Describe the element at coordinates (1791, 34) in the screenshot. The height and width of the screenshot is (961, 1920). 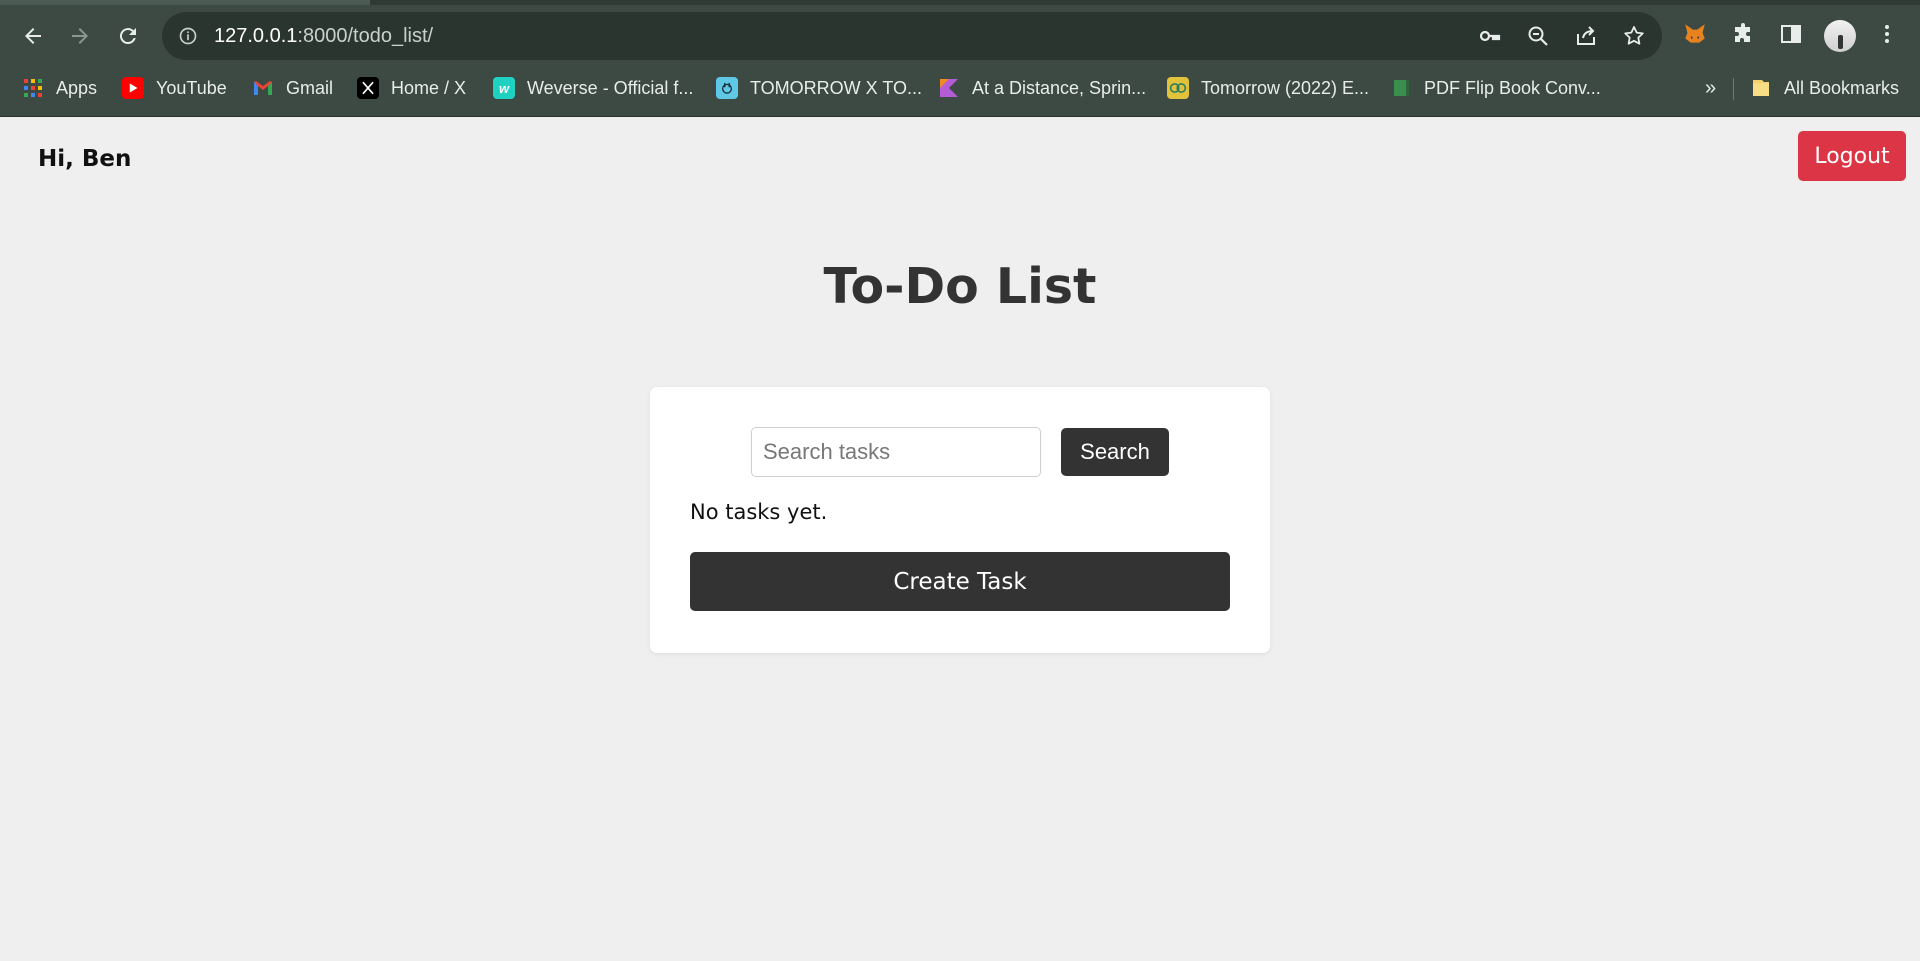
I see `side-panel-icon` at that location.